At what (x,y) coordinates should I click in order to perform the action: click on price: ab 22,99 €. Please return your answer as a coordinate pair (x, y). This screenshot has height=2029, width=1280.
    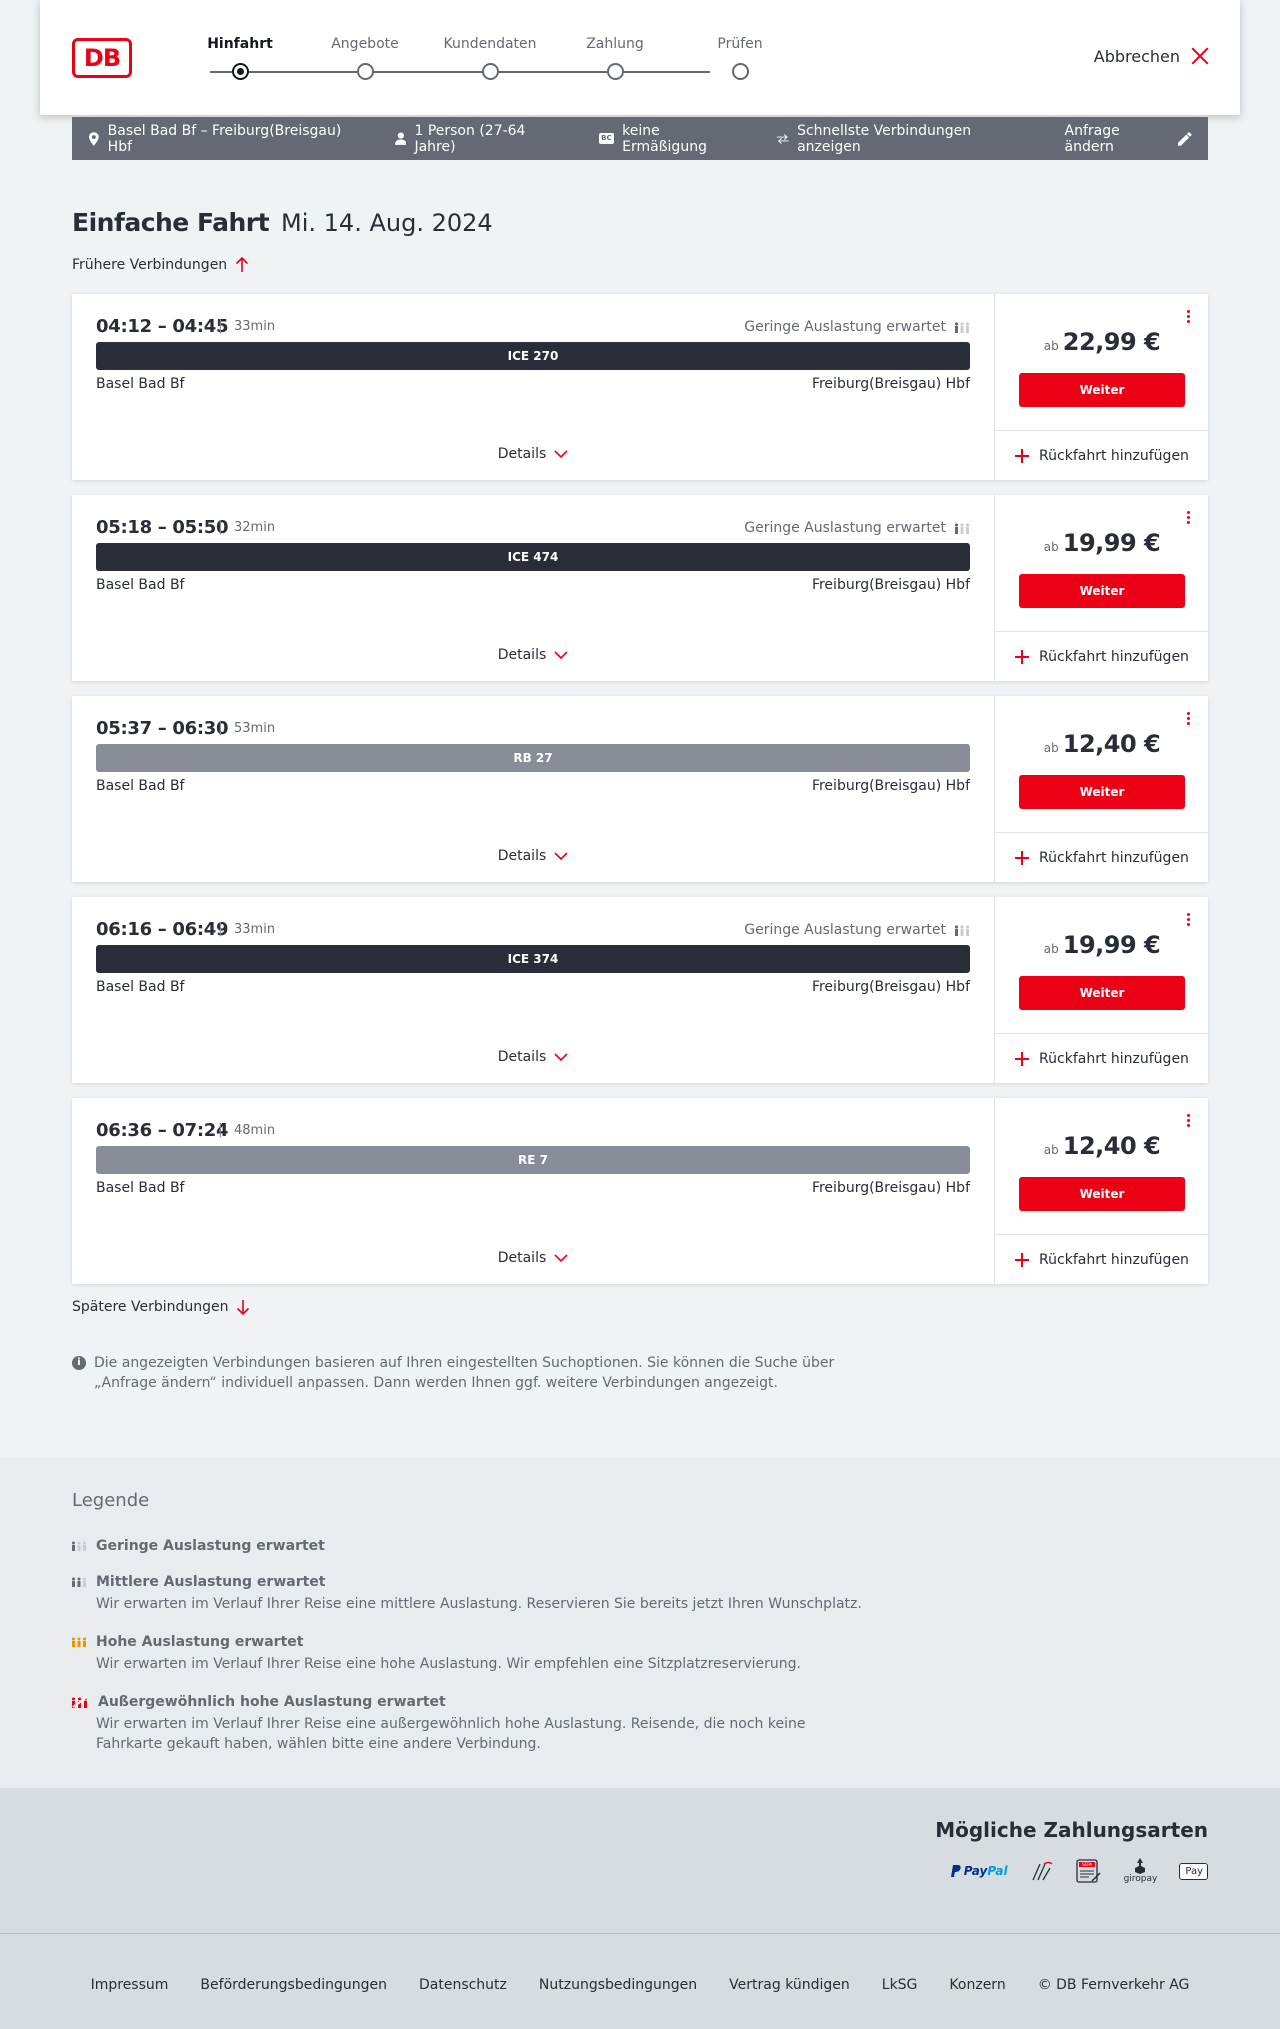
    Looking at the image, I should click on (1102, 342).